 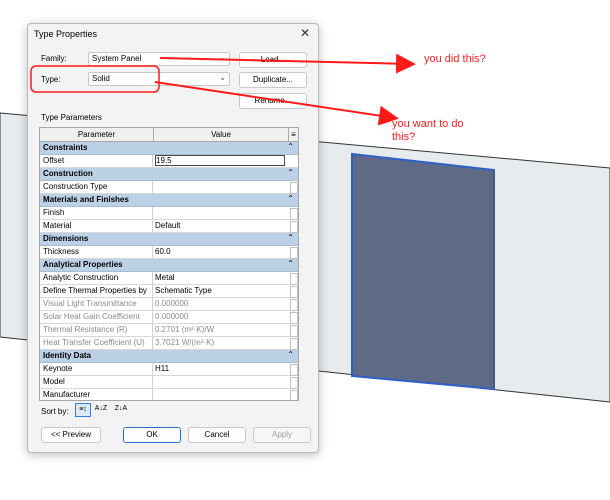 I want to click on annotation-note-1: you did this?, so click(x=455, y=59).